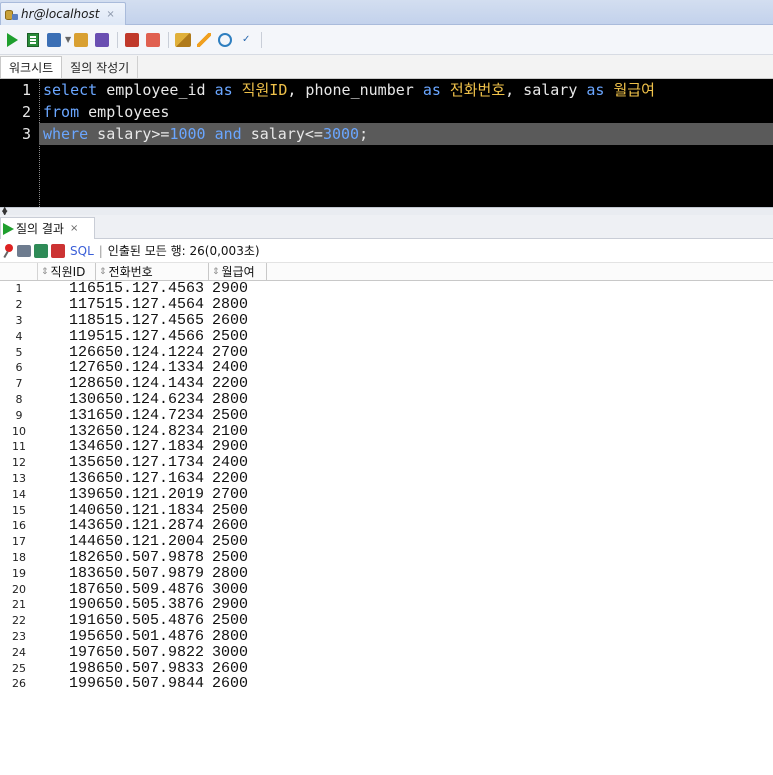 Image resolution: width=773 pixels, height=775 pixels. I want to click on code-line: from employees, so click(408, 112).